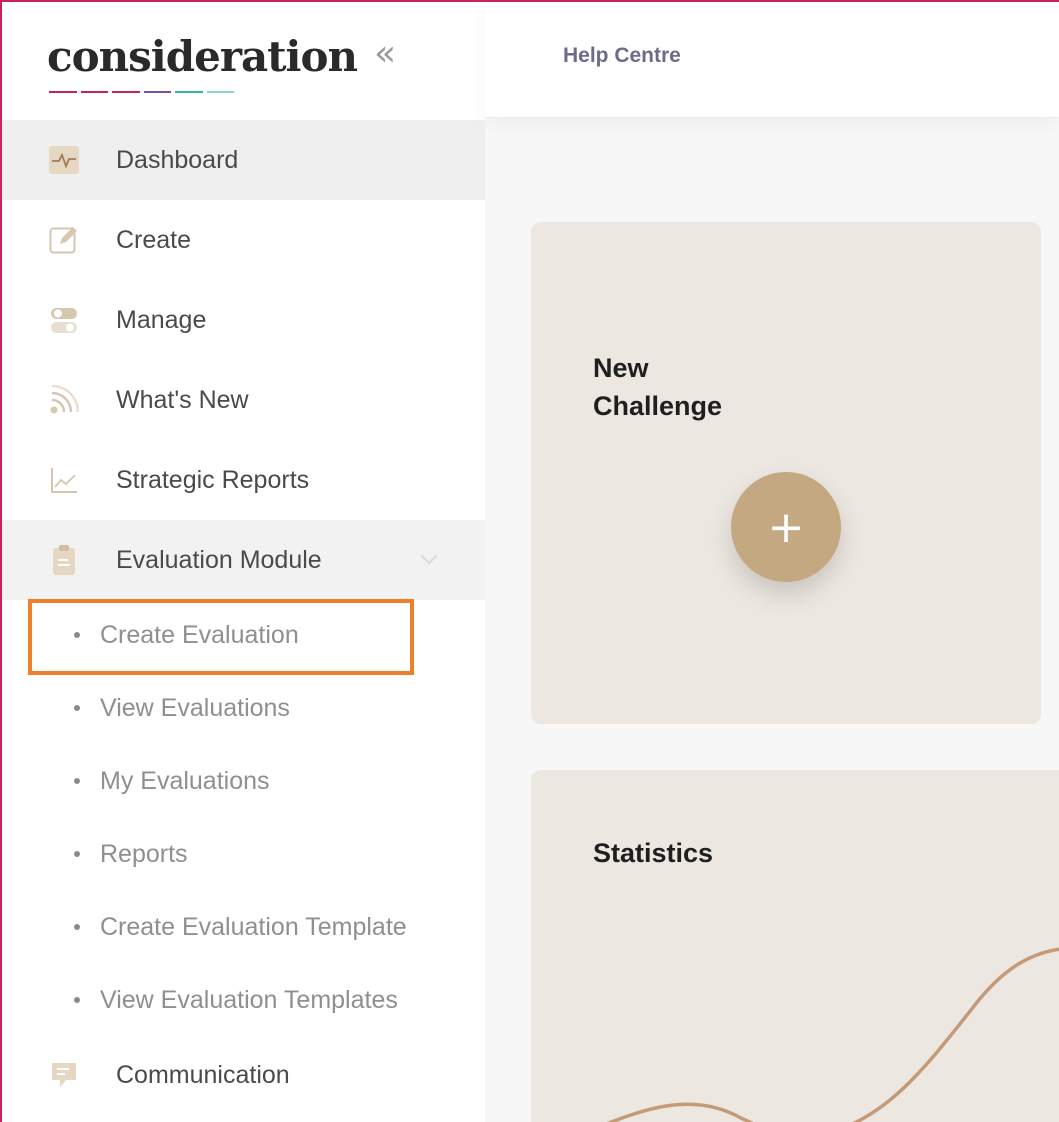 The height and width of the screenshot is (1122, 1059). Describe the element at coordinates (195, 707) in the screenshot. I see `submenu-item-label: View Evaluations` at that location.